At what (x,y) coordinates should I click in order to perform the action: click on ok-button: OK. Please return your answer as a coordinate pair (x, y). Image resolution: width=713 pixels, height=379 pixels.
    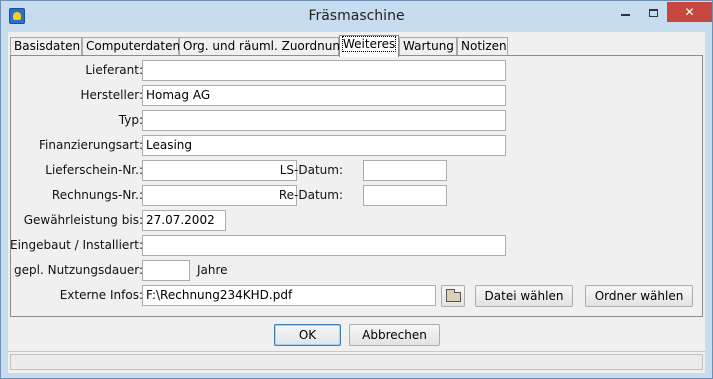
    Looking at the image, I should click on (307, 335).